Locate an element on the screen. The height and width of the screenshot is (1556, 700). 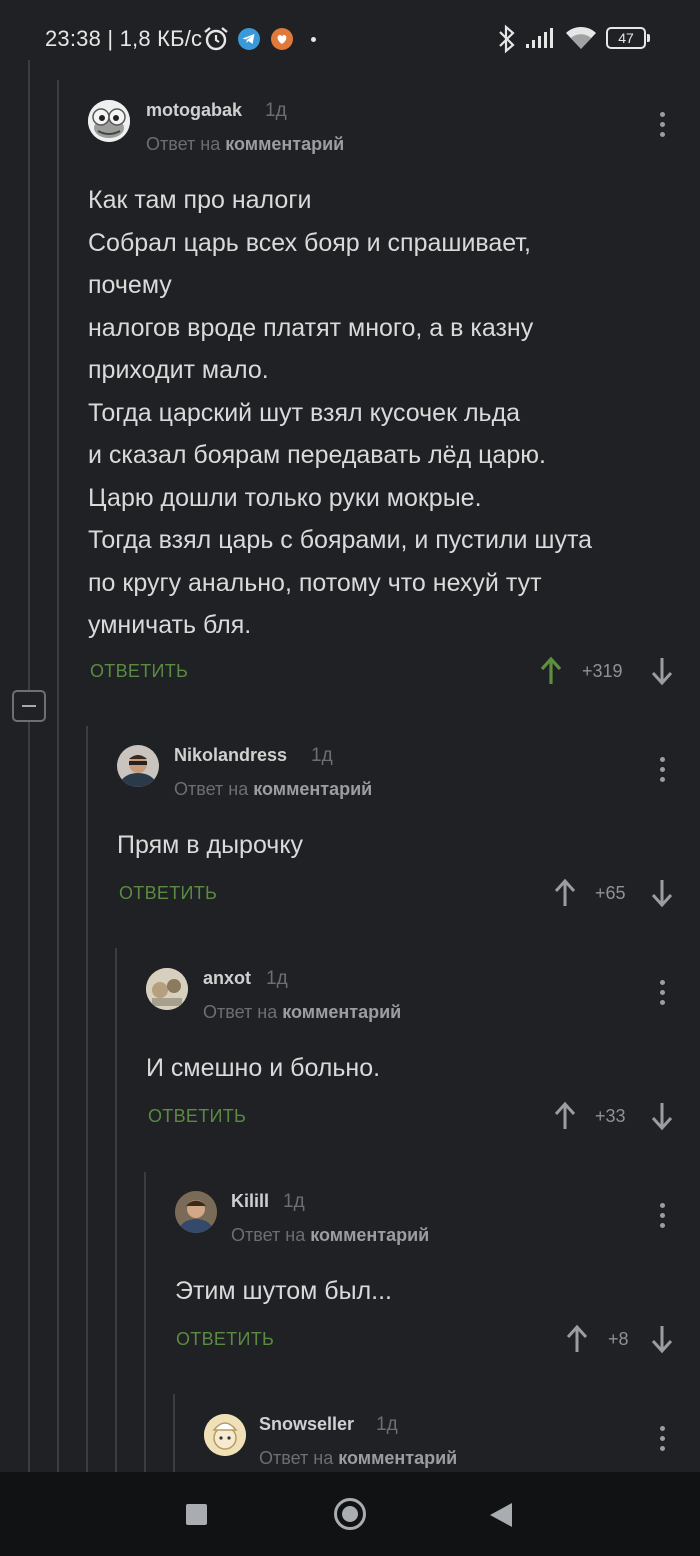
frog-avatar-icon is located at coordinates (109, 121).